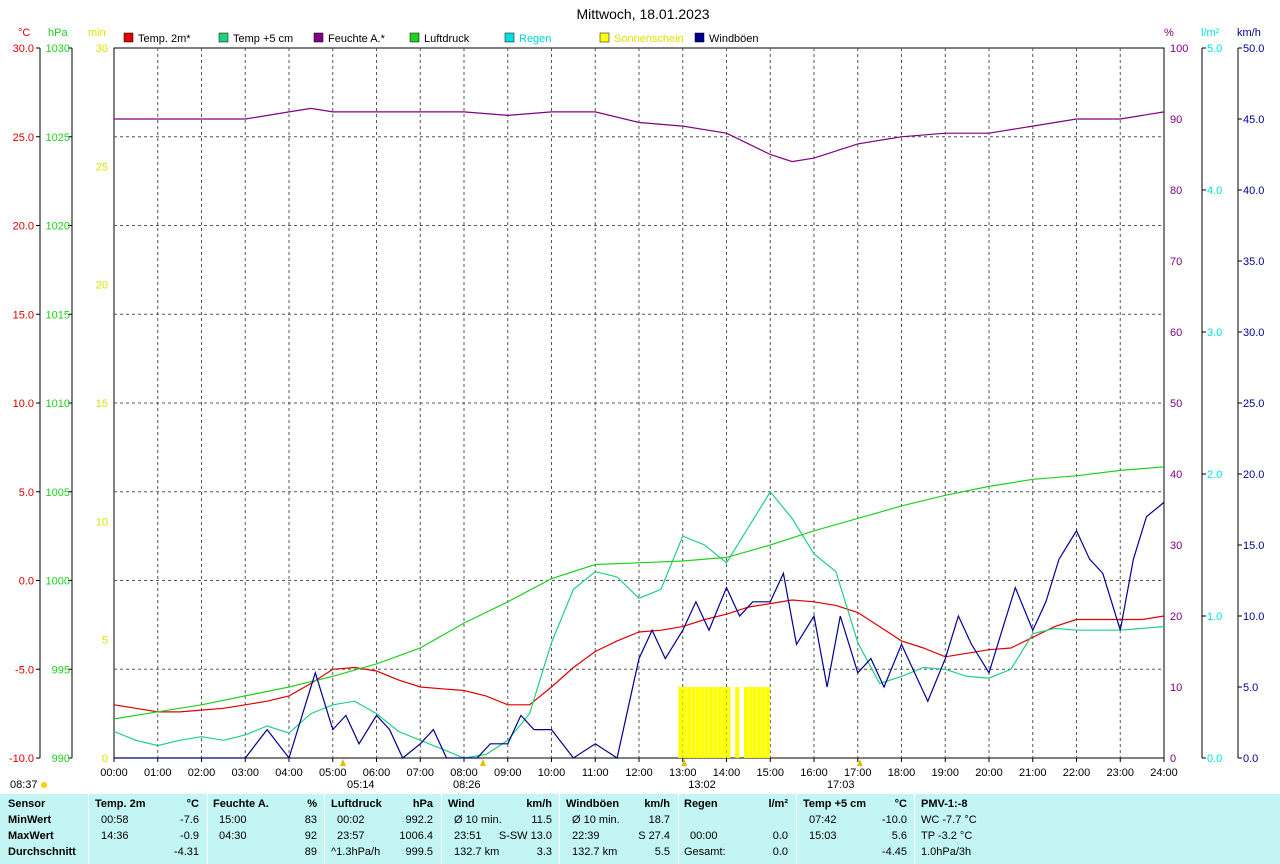 The height and width of the screenshot is (864, 1280). Describe the element at coordinates (102, 404) in the screenshot. I see `sun-tick-label: 15` at that location.